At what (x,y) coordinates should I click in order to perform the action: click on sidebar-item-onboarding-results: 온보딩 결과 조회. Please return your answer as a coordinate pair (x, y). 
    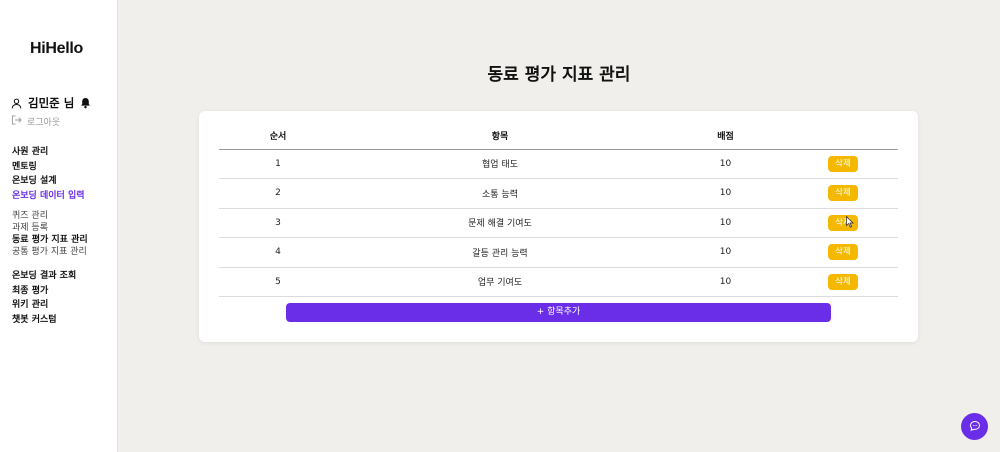
    Looking at the image, I should click on (44, 276).